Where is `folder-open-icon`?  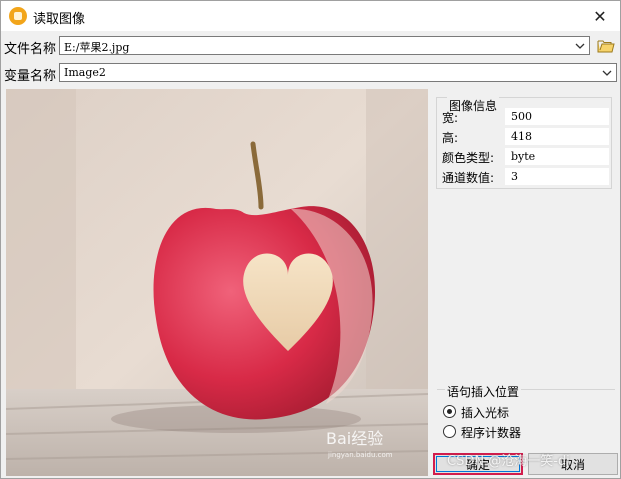 folder-open-icon is located at coordinates (606, 46).